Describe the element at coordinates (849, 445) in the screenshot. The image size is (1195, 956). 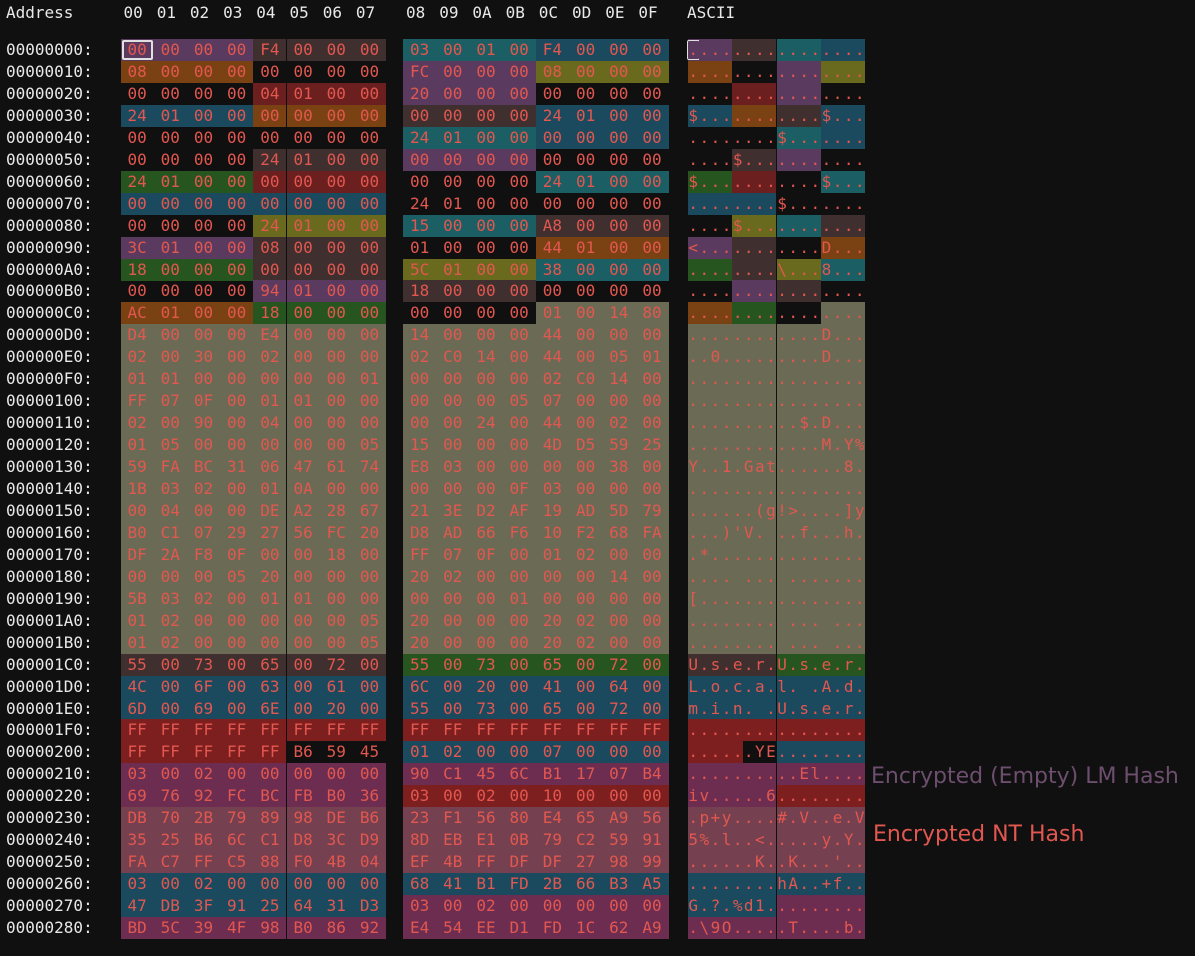
I see `ascii-char: Y` at that location.